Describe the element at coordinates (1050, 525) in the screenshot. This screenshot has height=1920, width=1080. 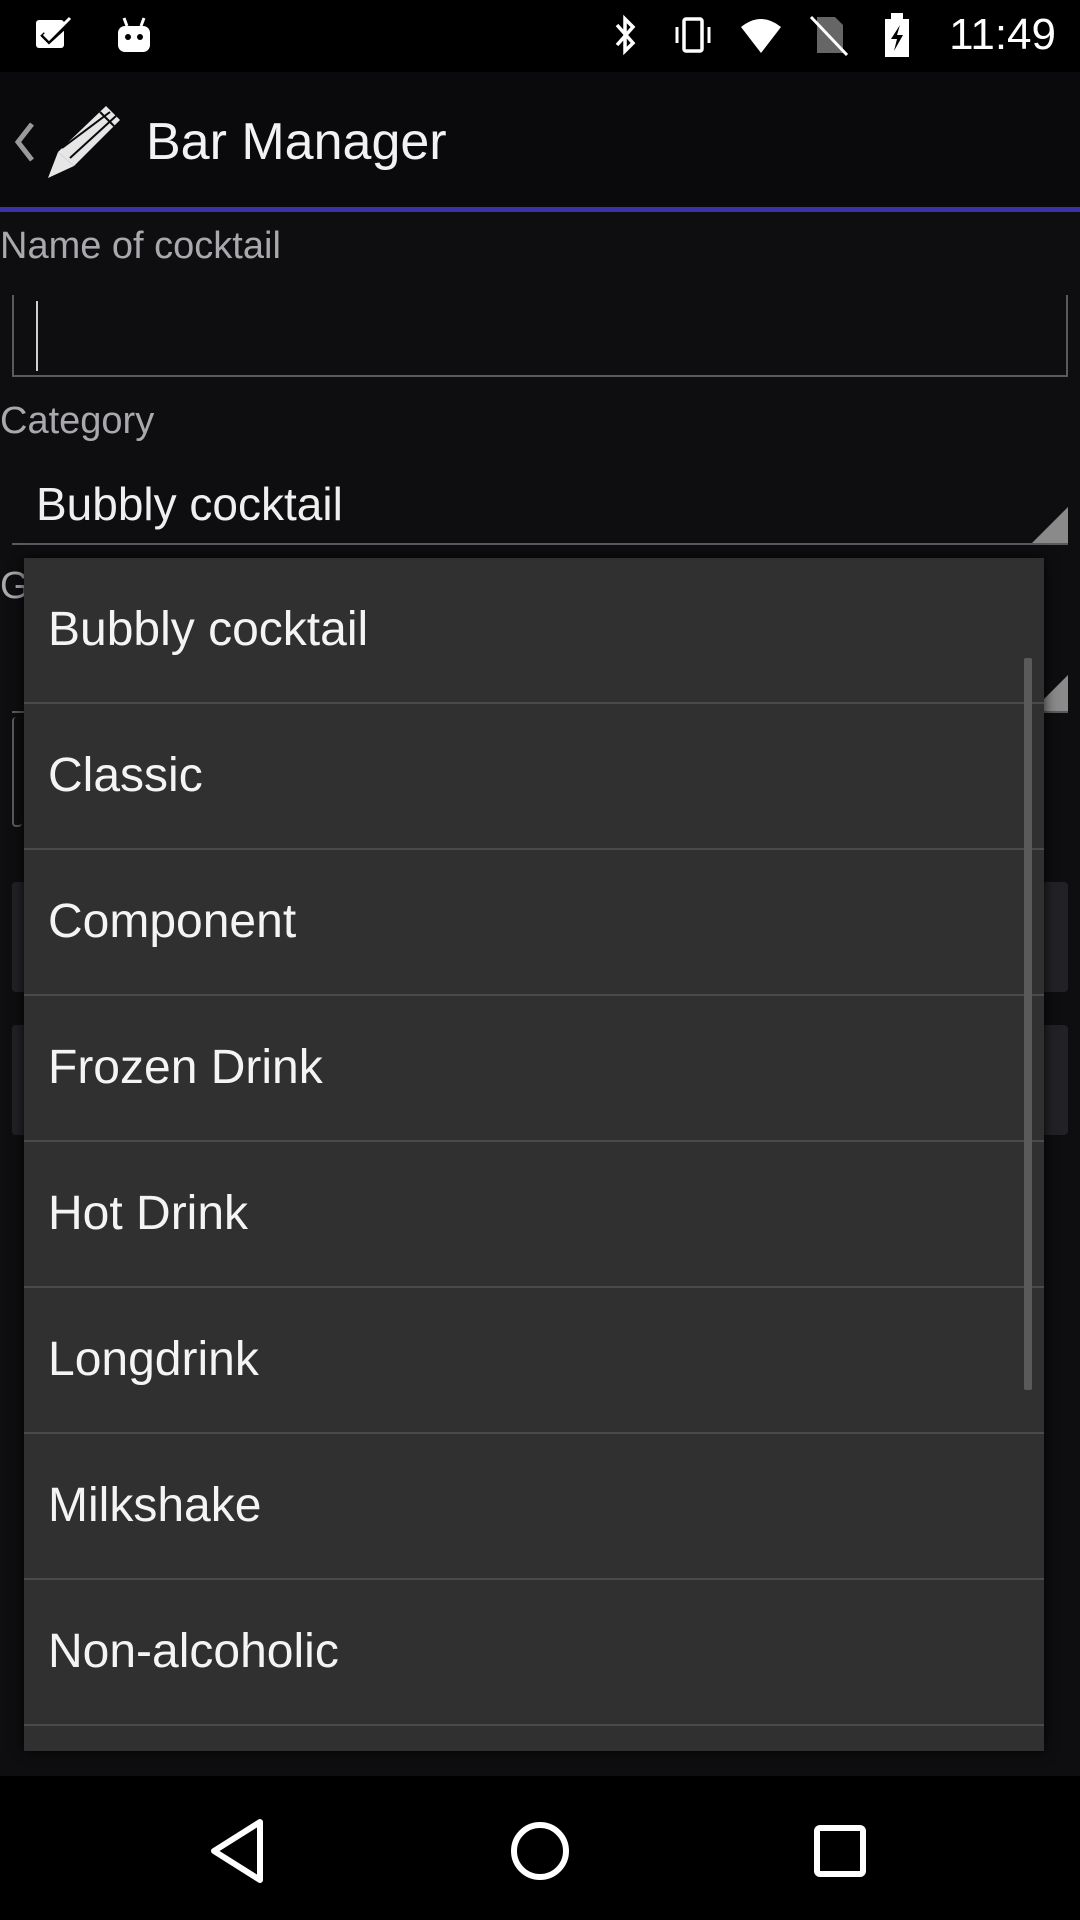
I see `spinner-triangle-icon` at that location.